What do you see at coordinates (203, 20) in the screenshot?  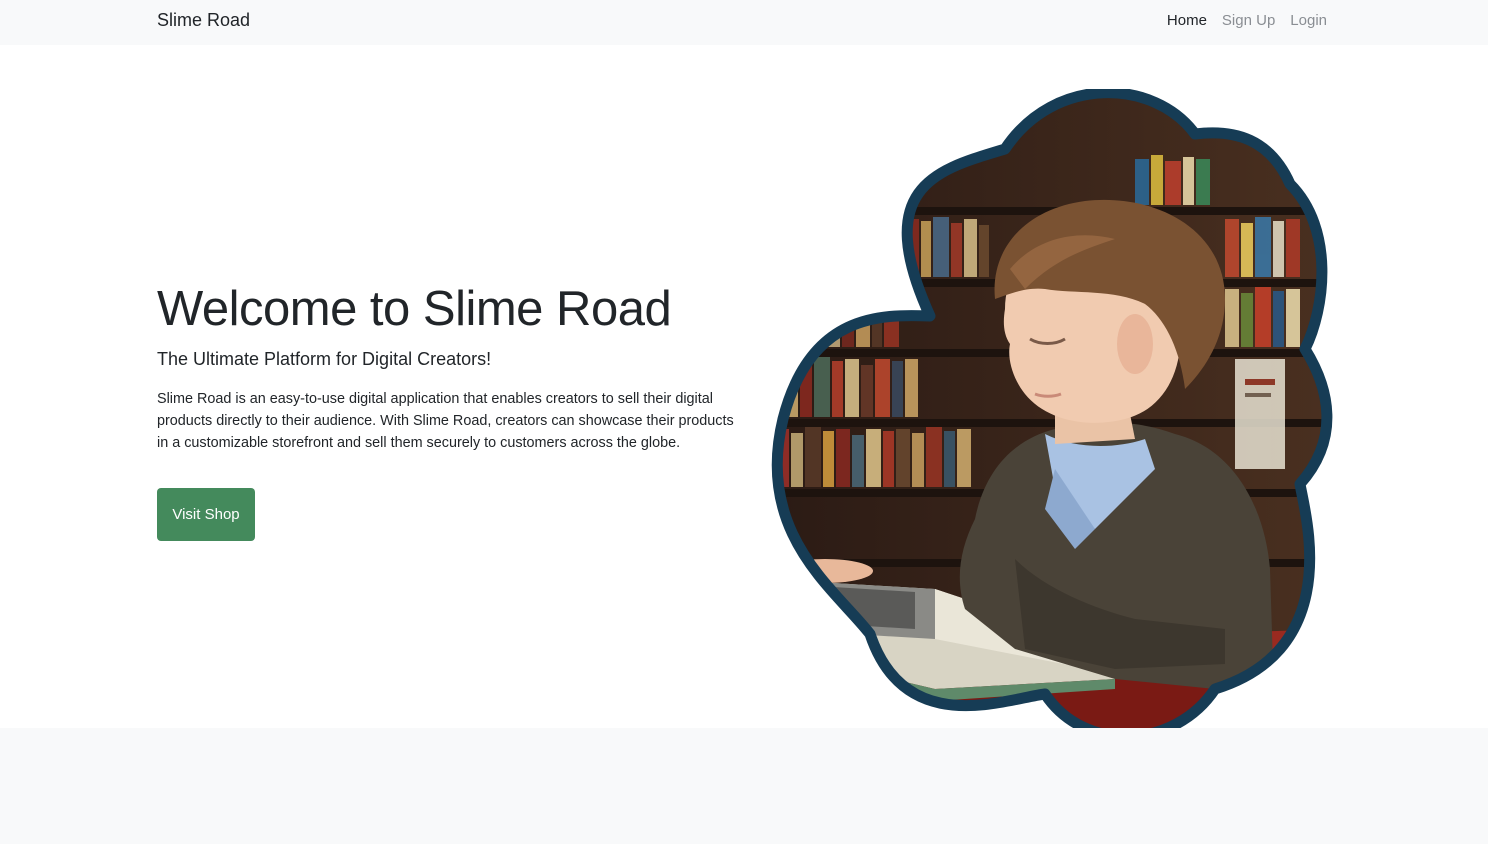 I see `brand-link: Slime Road` at bounding box center [203, 20].